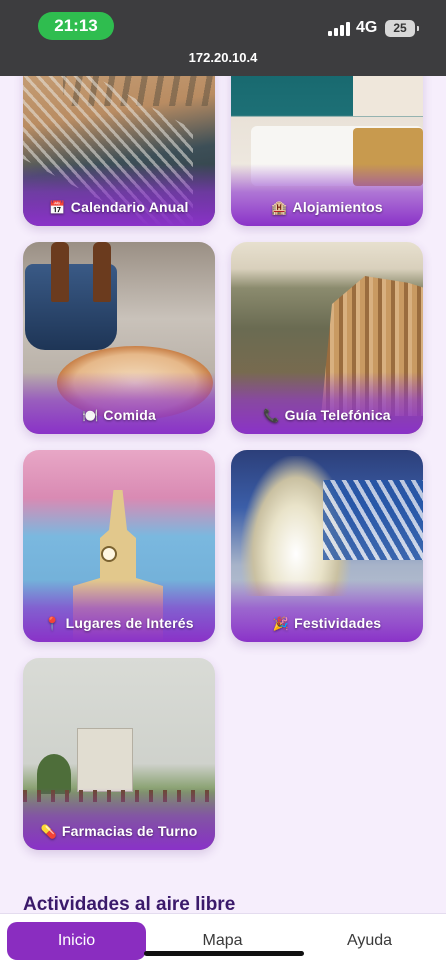 This screenshot has width=446, height=967. Describe the element at coordinates (119, 546) in the screenshot. I see `card-lugares-de-interes: 📍 Lugares de Interés` at that location.